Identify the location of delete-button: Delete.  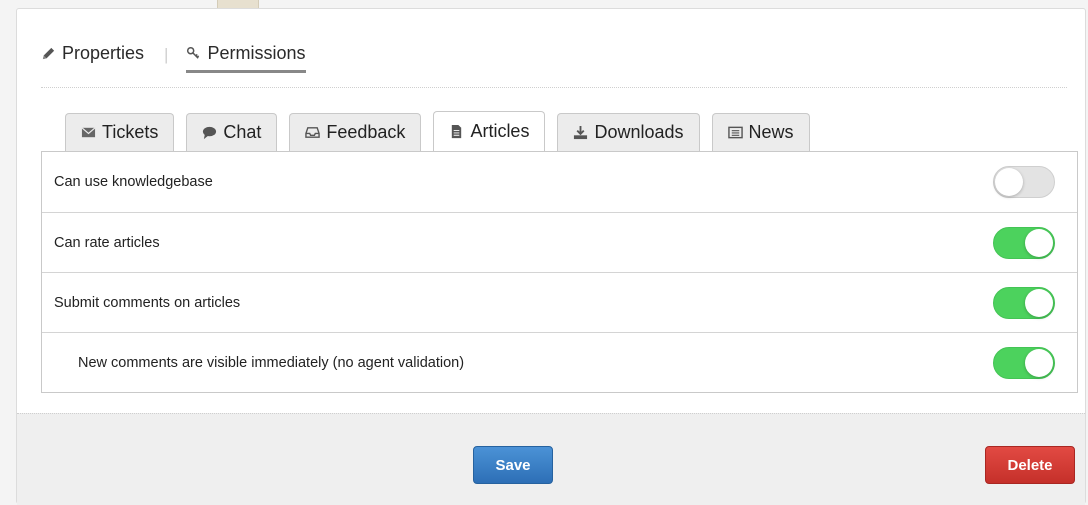
(1030, 465).